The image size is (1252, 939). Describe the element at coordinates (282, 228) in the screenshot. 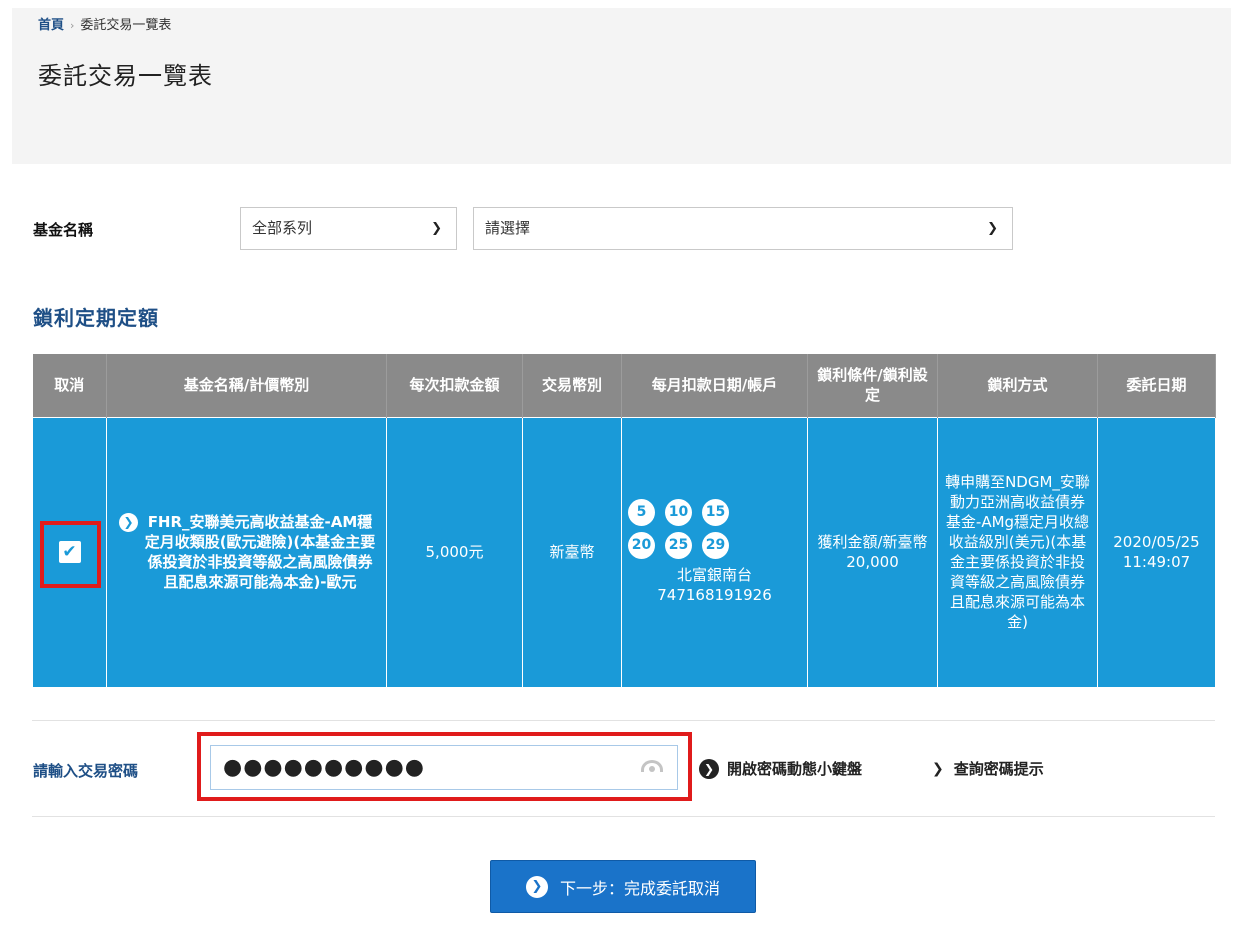

I see `series-select-value: 全部系列` at that location.